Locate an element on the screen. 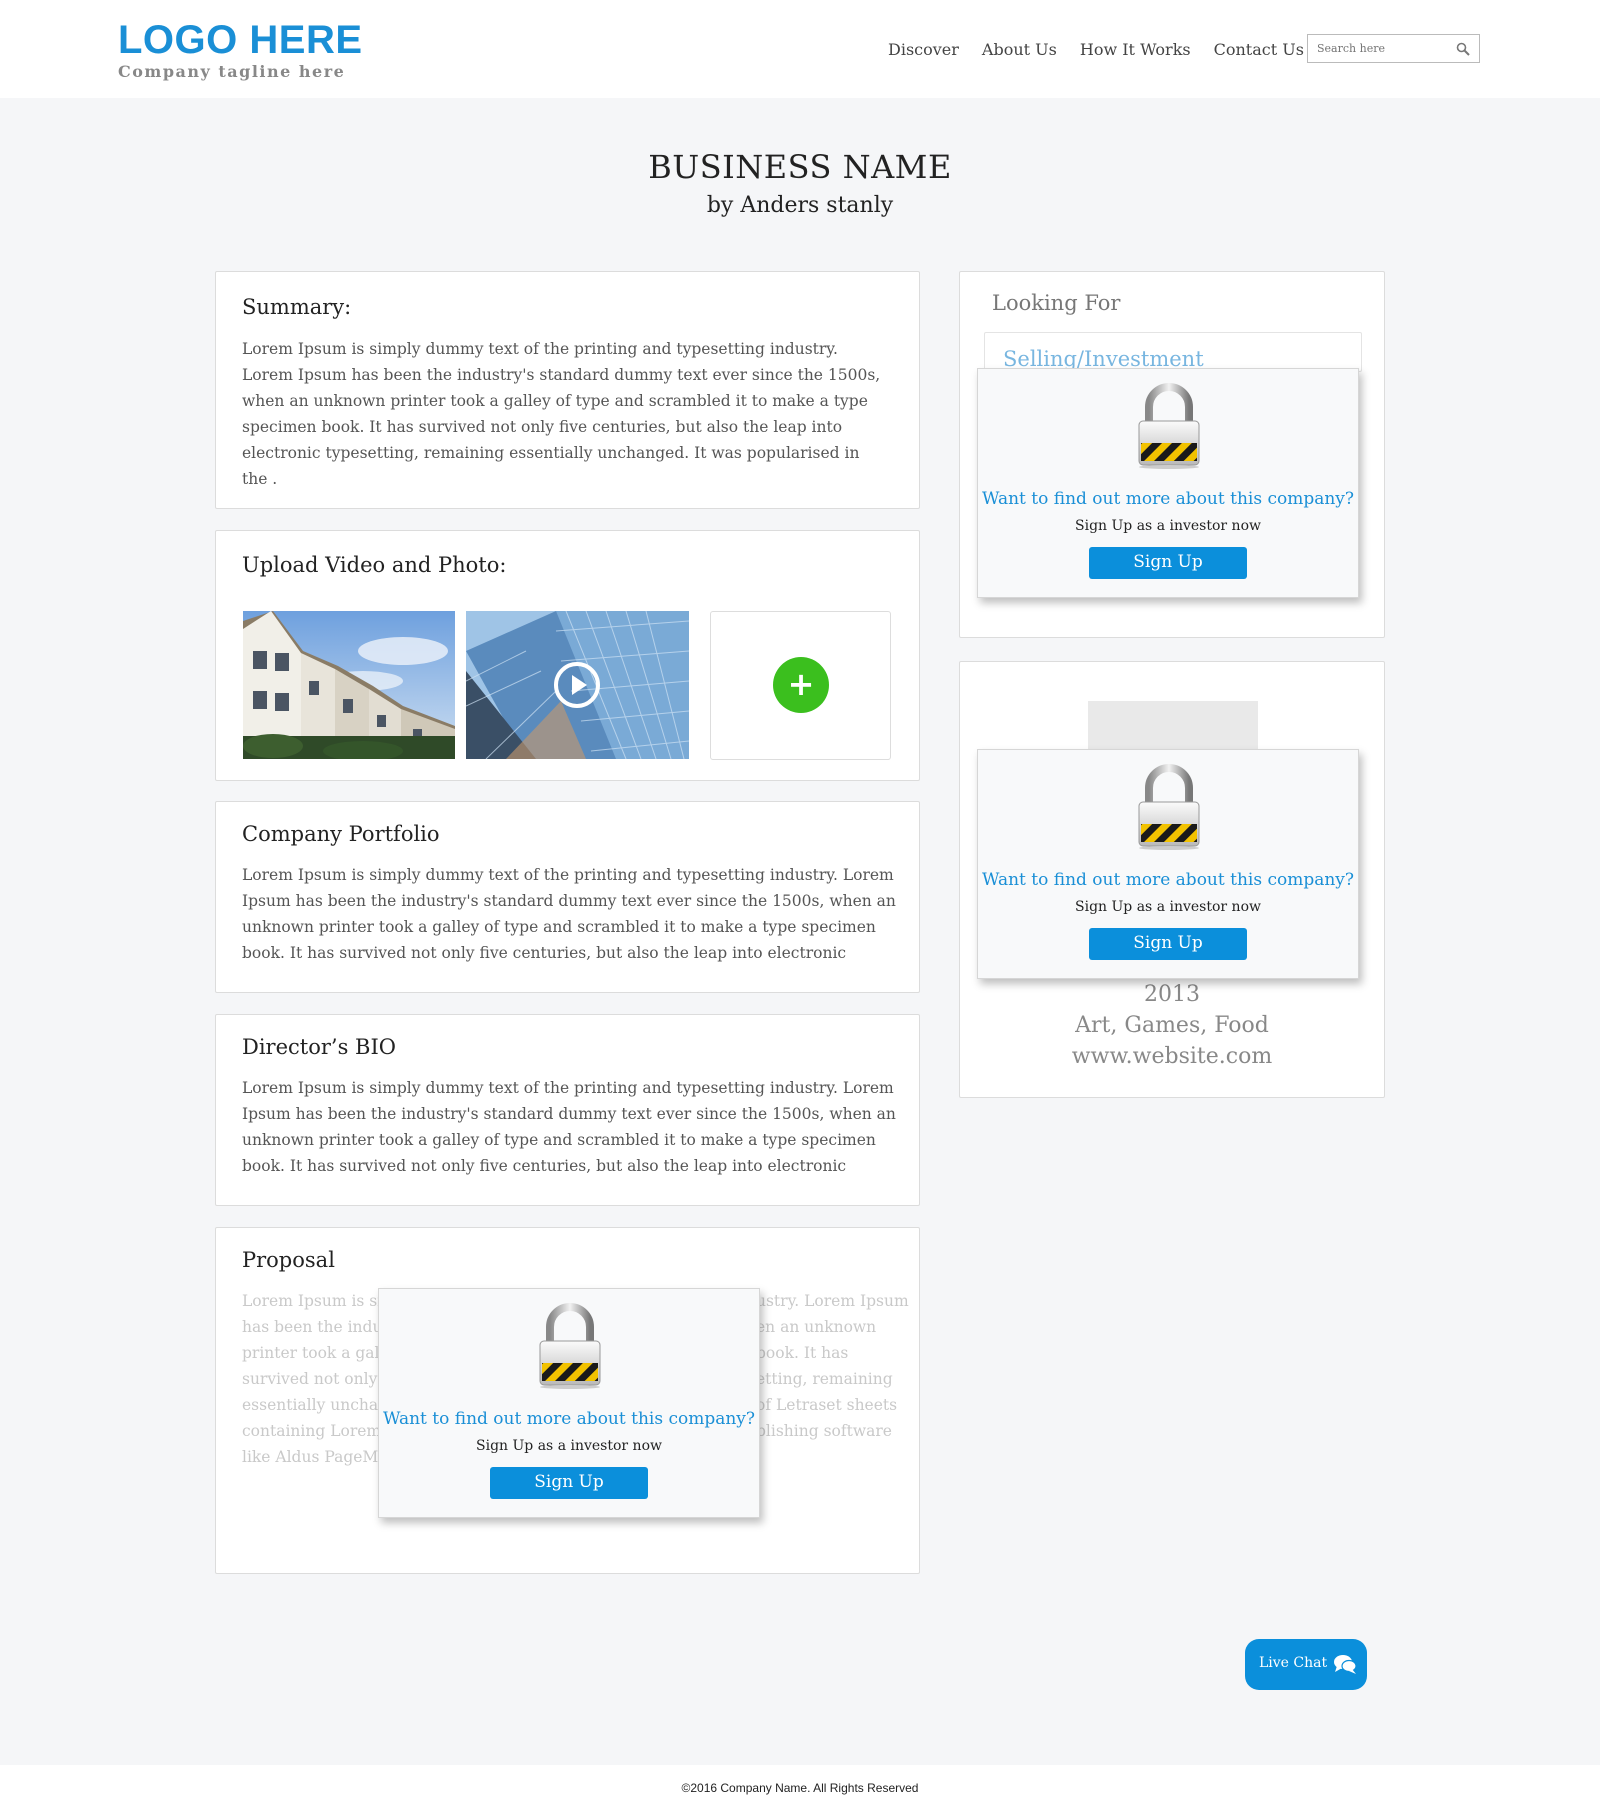 The height and width of the screenshot is (1800, 1600). add-media-button: + is located at coordinates (801, 685).